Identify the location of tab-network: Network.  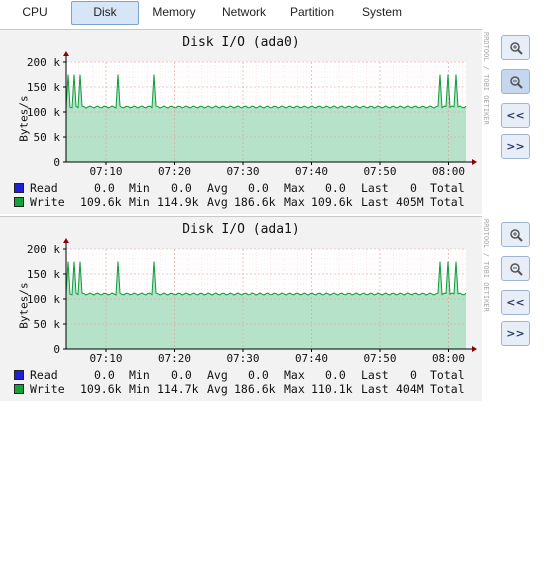
(244, 12).